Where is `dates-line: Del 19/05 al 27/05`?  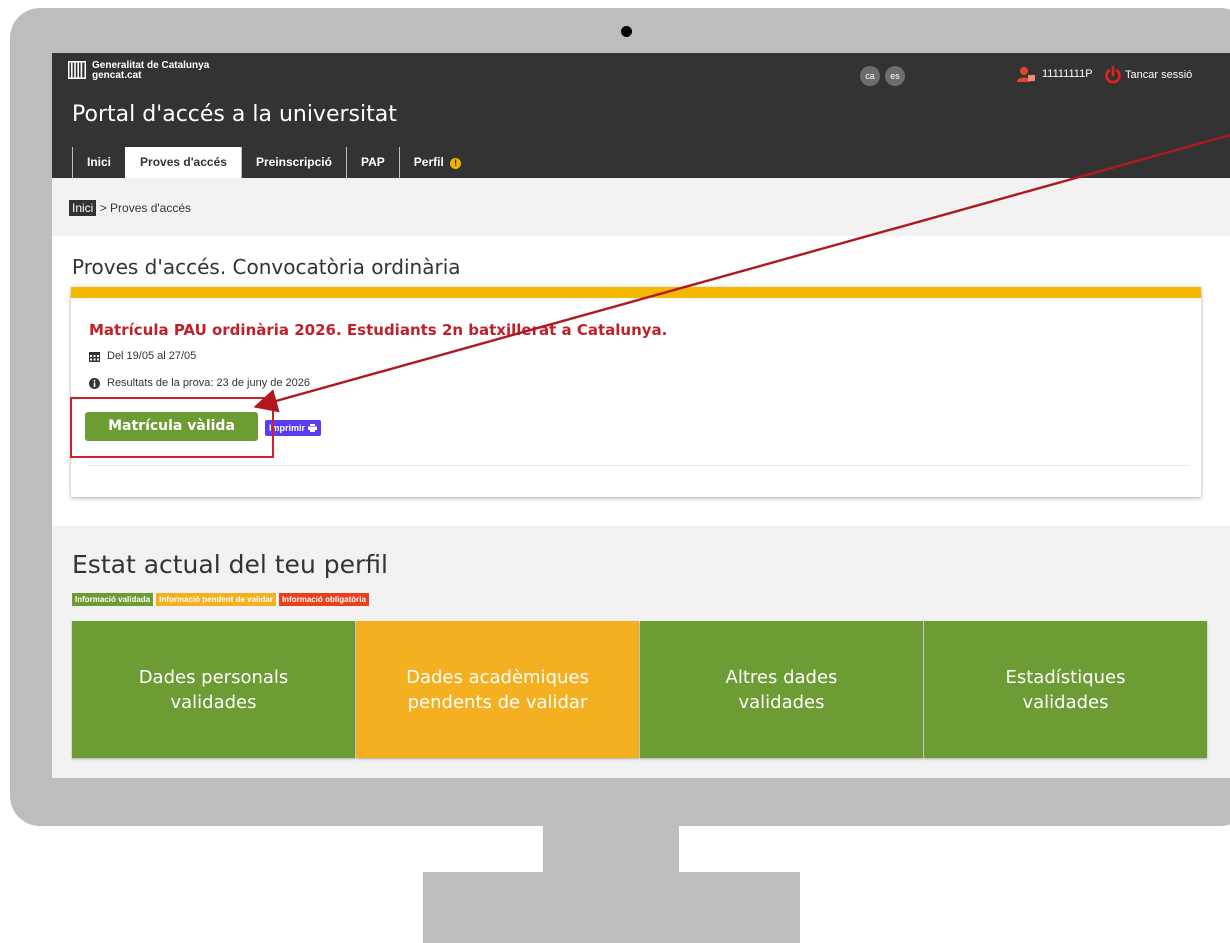 dates-line: Del 19/05 al 27/05 is located at coordinates (142, 356).